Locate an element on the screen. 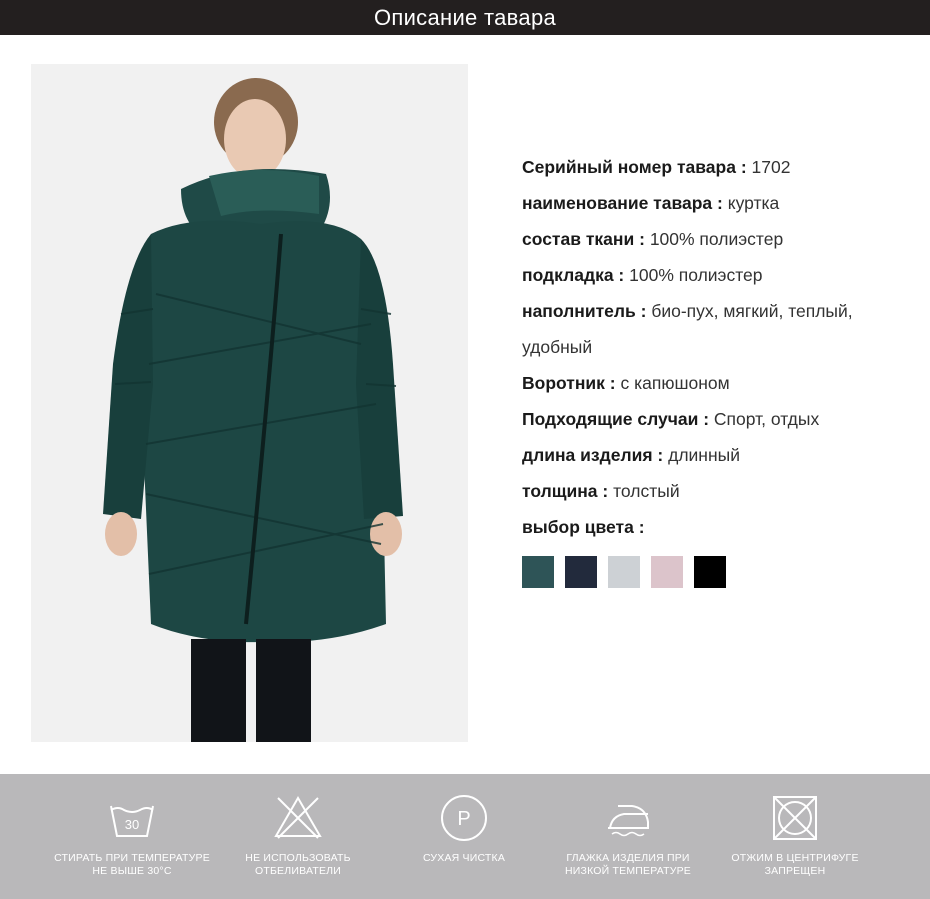 This screenshot has height=899, width=930. spec-row-lining: подкладка : 100% полиэстер is located at coordinates (642, 275).